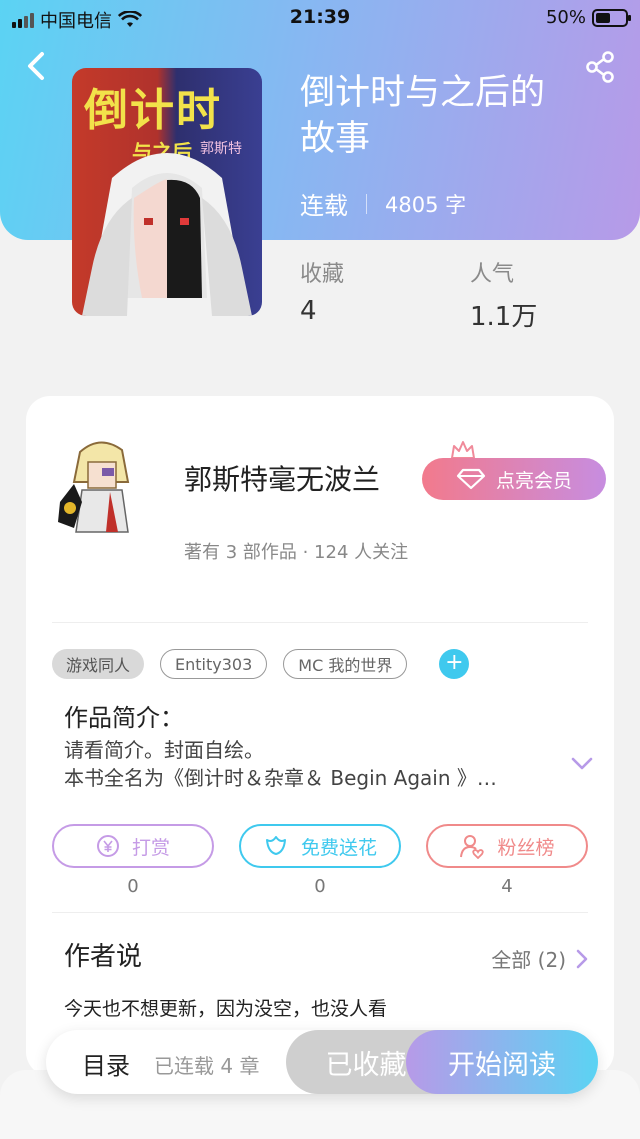 Image resolution: width=640 pixels, height=1139 pixels. What do you see at coordinates (472, 847) in the screenshot?
I see `fans-icon` at bounding box center [472, 847].